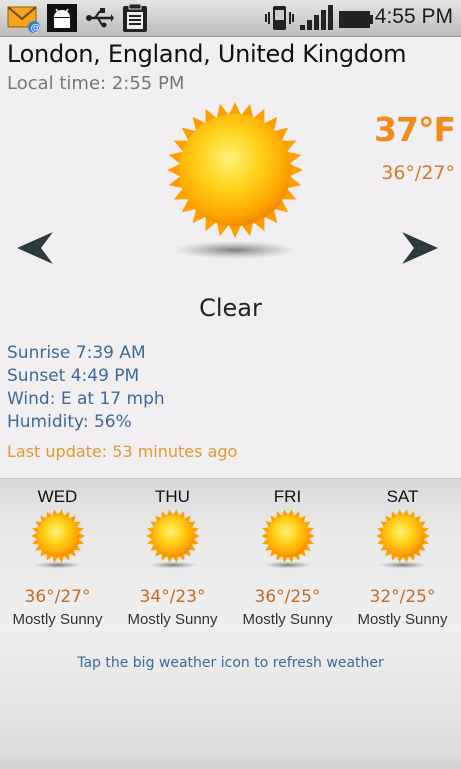 The height and width of the screenshot is (769, 461). I want to click on sunset-text: Sunset 4:49 PM, so click(73, 376).